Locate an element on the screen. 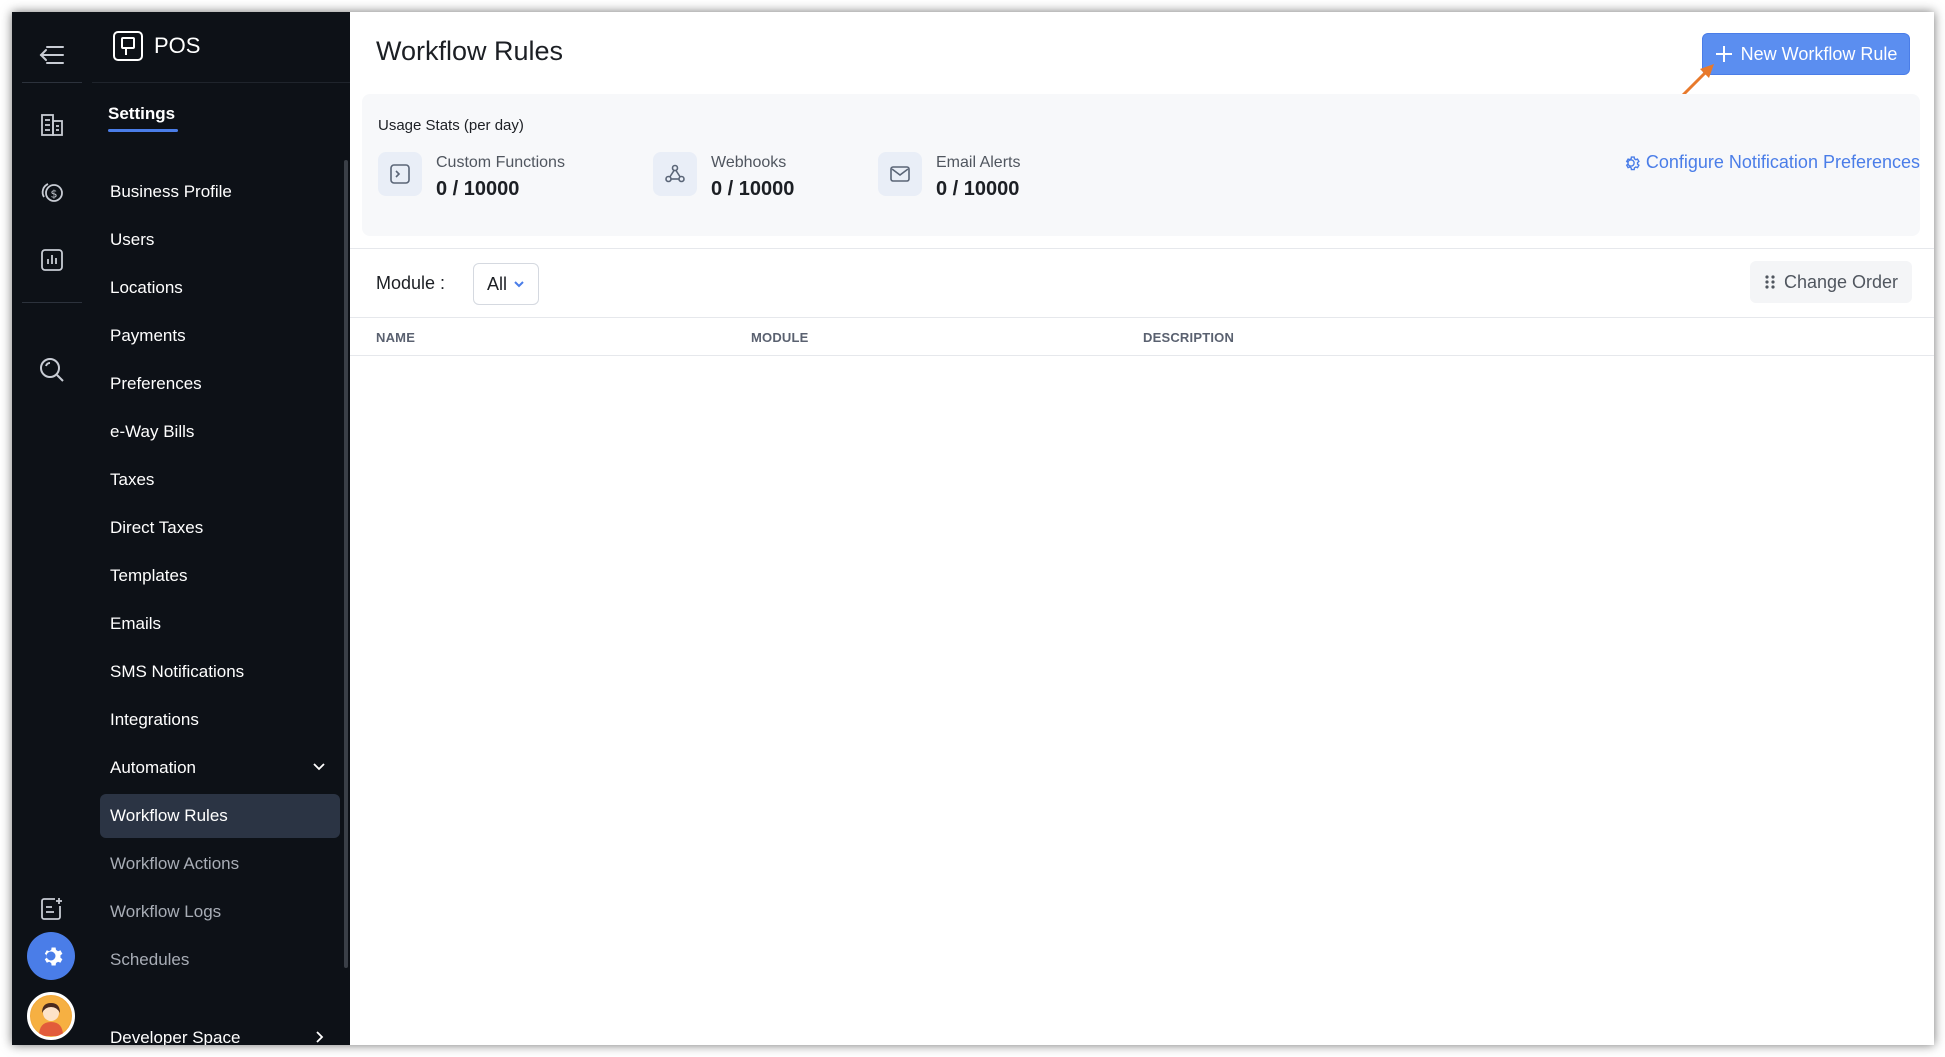 The image size is (1945, 1057). nav-item-locations: Locations is located at coordinates (220, 288).